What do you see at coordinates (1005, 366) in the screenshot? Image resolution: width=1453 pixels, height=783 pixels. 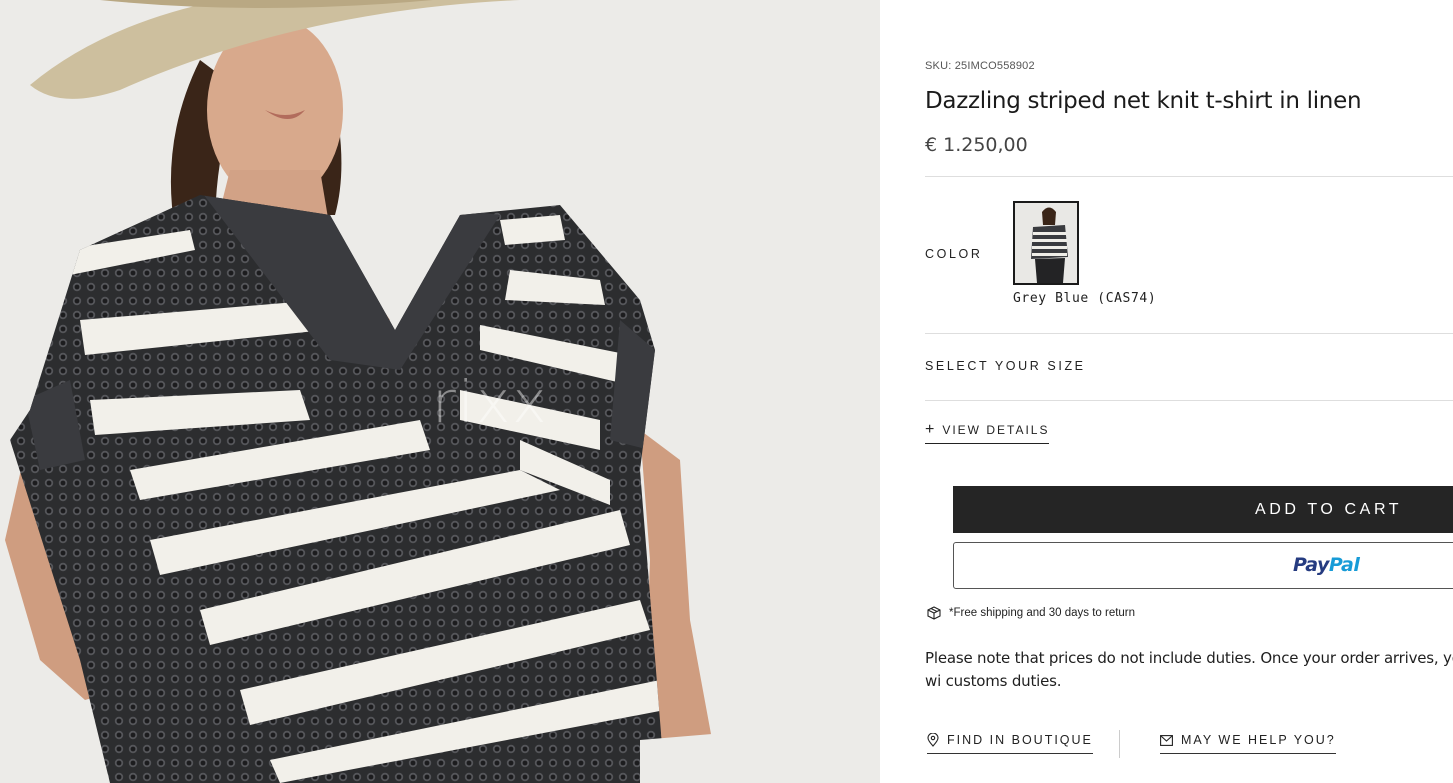 I see `select-size-label: SELECT YOUR SIZE` at bounding box center [1005, 366].